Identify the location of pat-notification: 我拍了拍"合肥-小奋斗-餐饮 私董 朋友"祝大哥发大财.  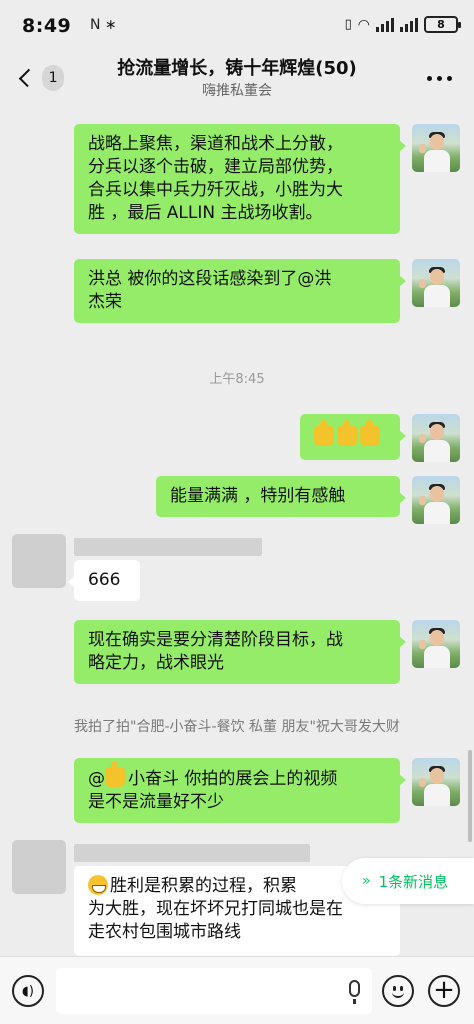
(237, 727).